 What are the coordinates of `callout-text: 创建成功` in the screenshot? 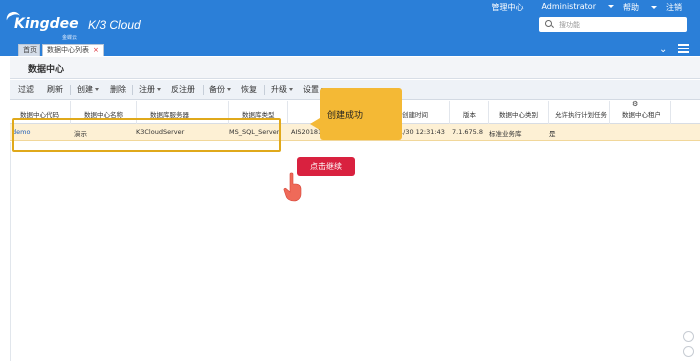 It's located at (345, 116).